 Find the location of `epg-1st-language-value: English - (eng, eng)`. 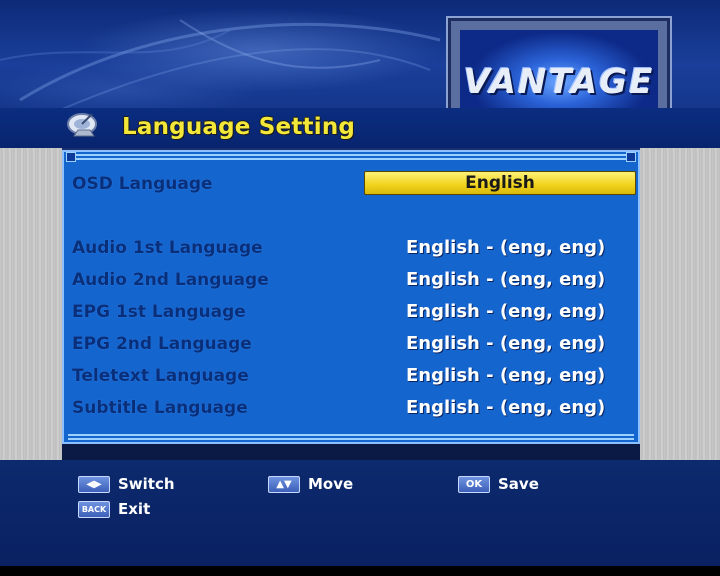

epg-1st-language-value: English - (eng, eng) is located at coordinates (505, 311).